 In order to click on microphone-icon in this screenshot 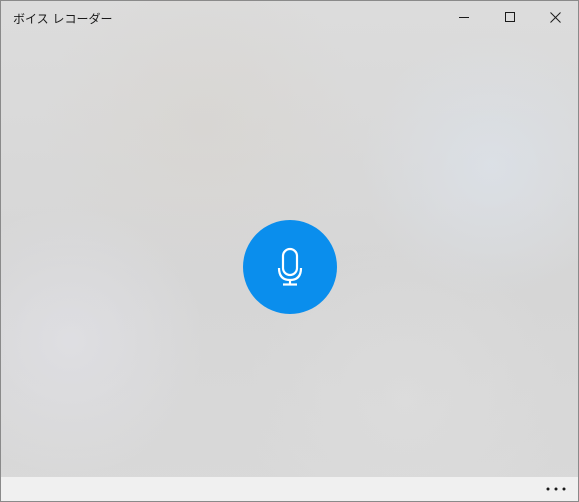, I will do `click(290, 266)`.